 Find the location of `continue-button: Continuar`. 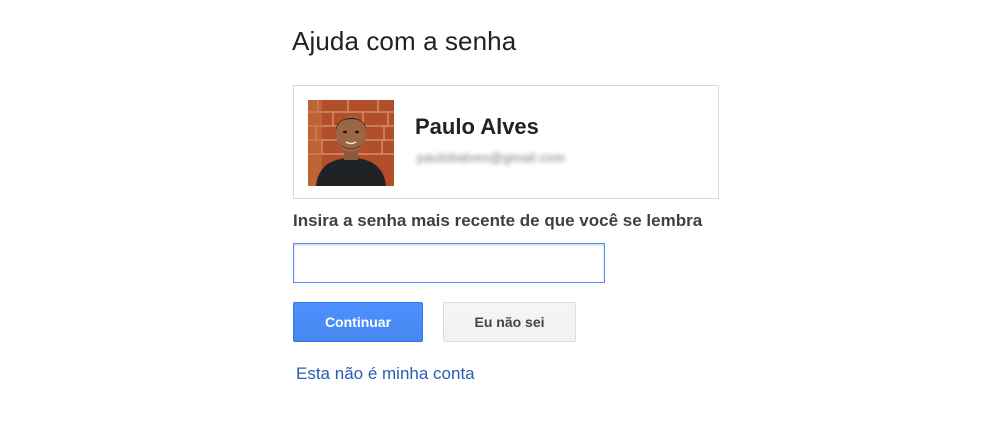

continue-button: Continuar is located at coordinates (358, 322).